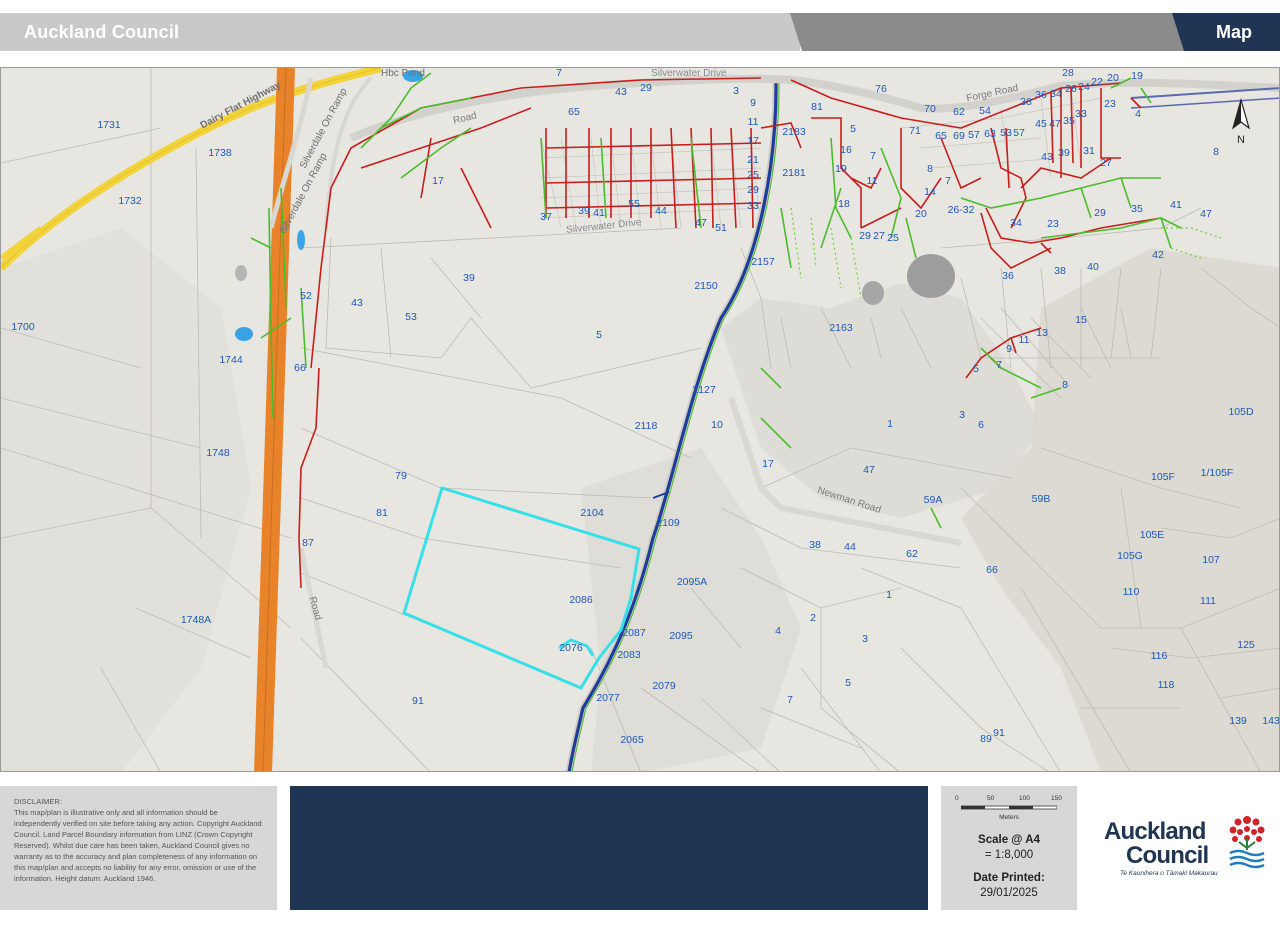 This screenshot has height=926, width=1280. What do you see at coordinates (640, 32) in the screenshot?
I see `header-bar: Auckland Council Map` at bounding box center [640, 32].